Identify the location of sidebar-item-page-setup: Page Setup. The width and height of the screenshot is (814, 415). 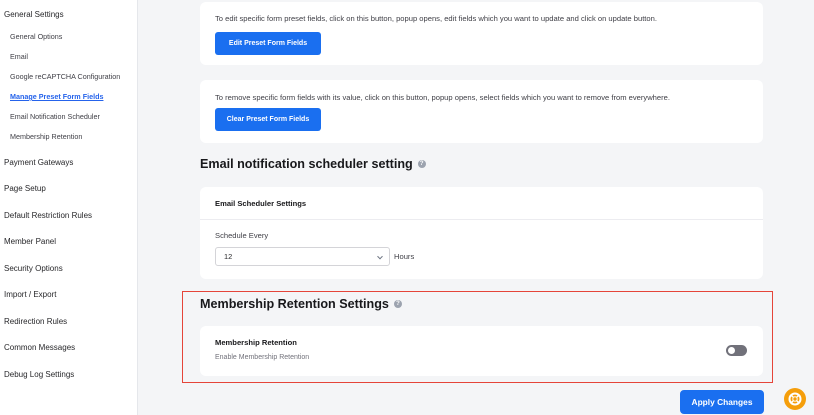
(25, 188).